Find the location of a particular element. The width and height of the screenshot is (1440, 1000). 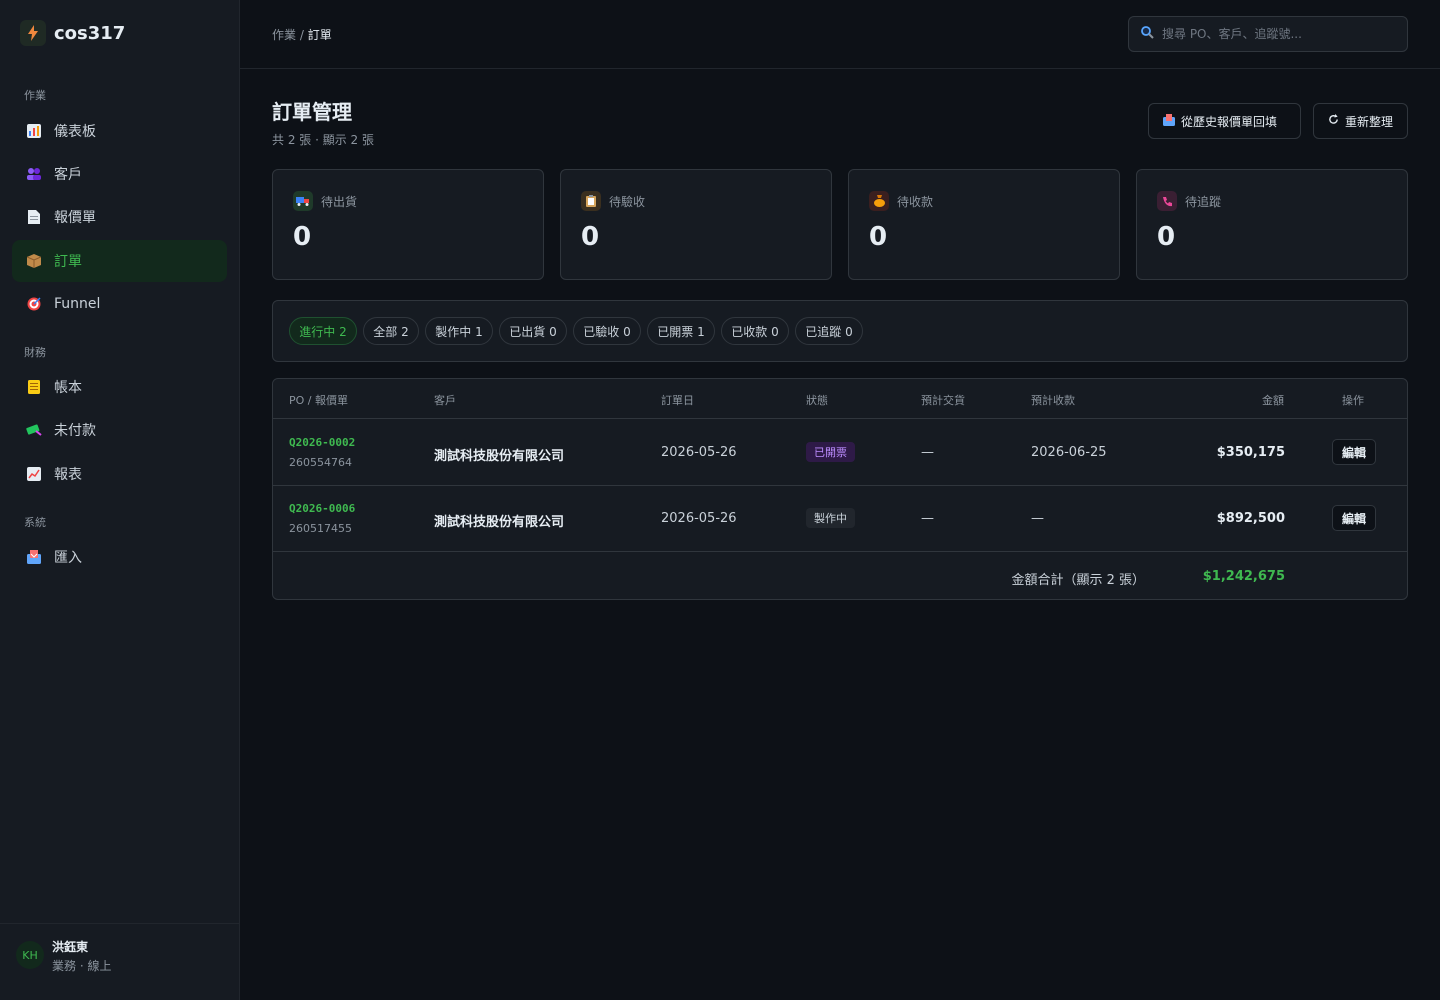

page-title: 訂單管理 is located at coordinates (312, 112).